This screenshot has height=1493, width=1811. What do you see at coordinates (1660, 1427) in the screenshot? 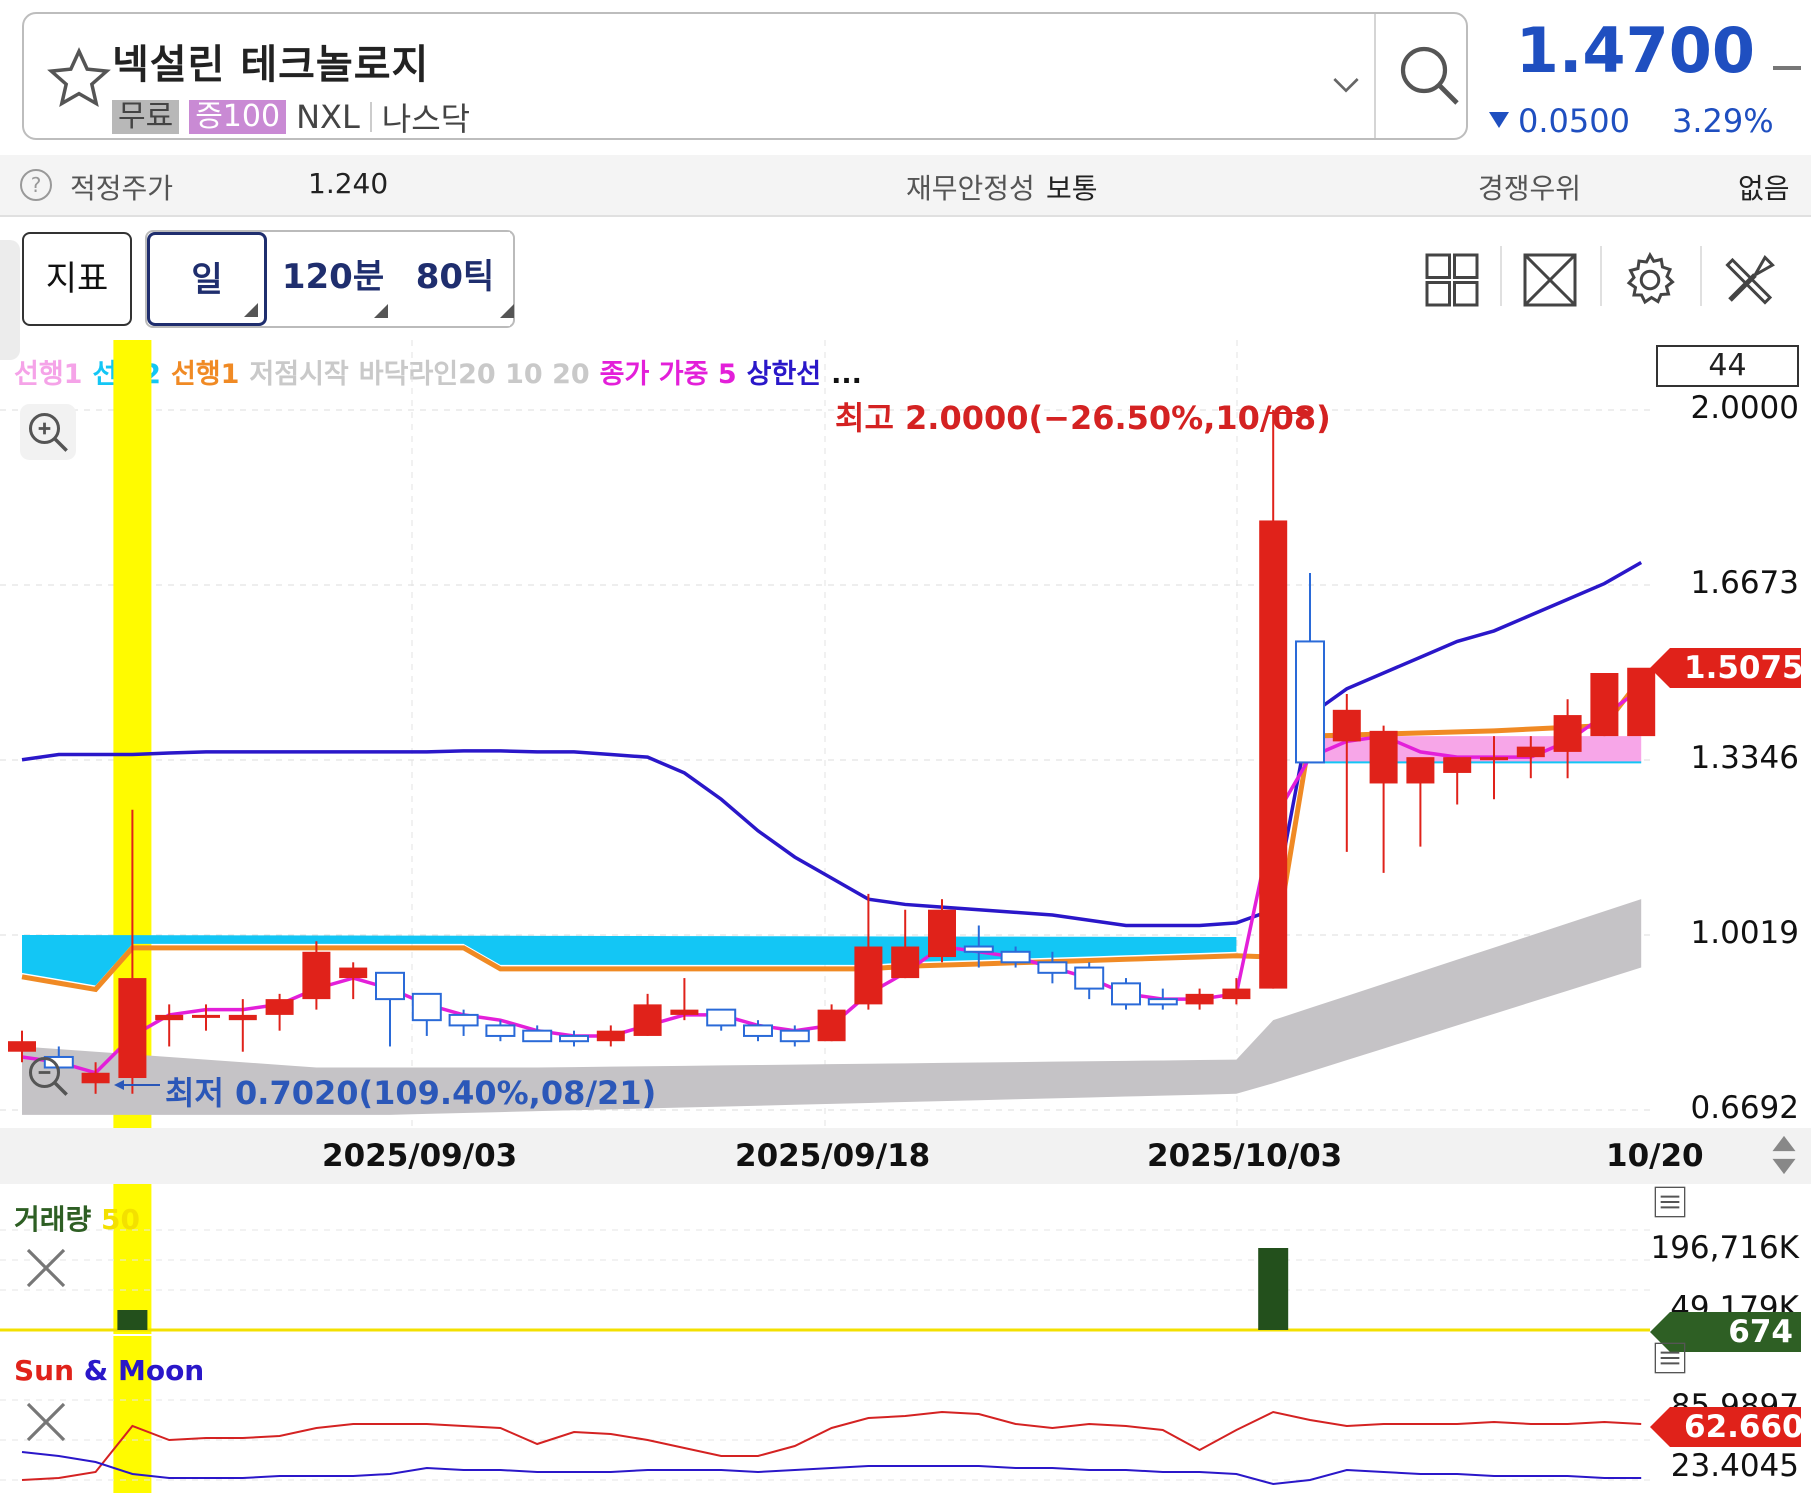
I see `sm-tag-pointer` at bounding box center [1660, 1427].